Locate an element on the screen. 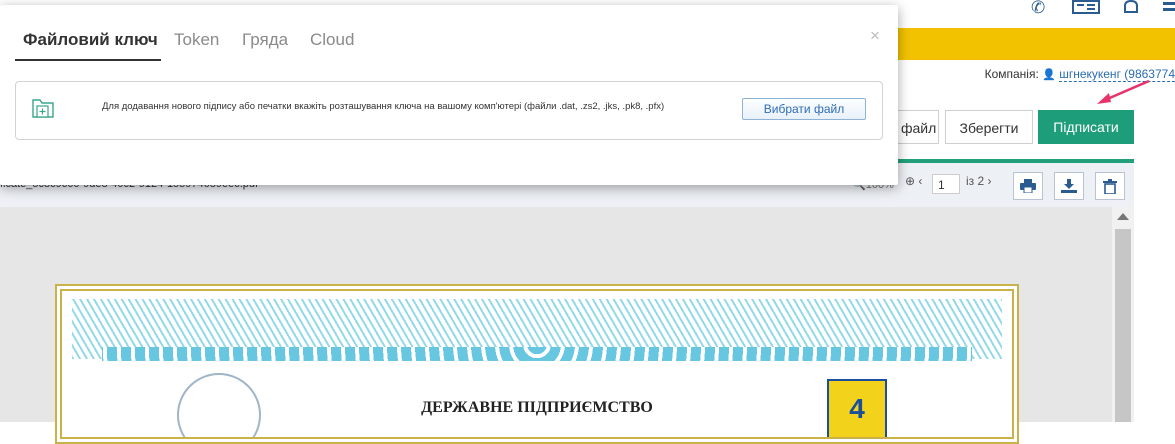 Image resolution: width=1175 pixels, height=444 pixels. save-button: Зберегти is located at coordinates (989, 127).